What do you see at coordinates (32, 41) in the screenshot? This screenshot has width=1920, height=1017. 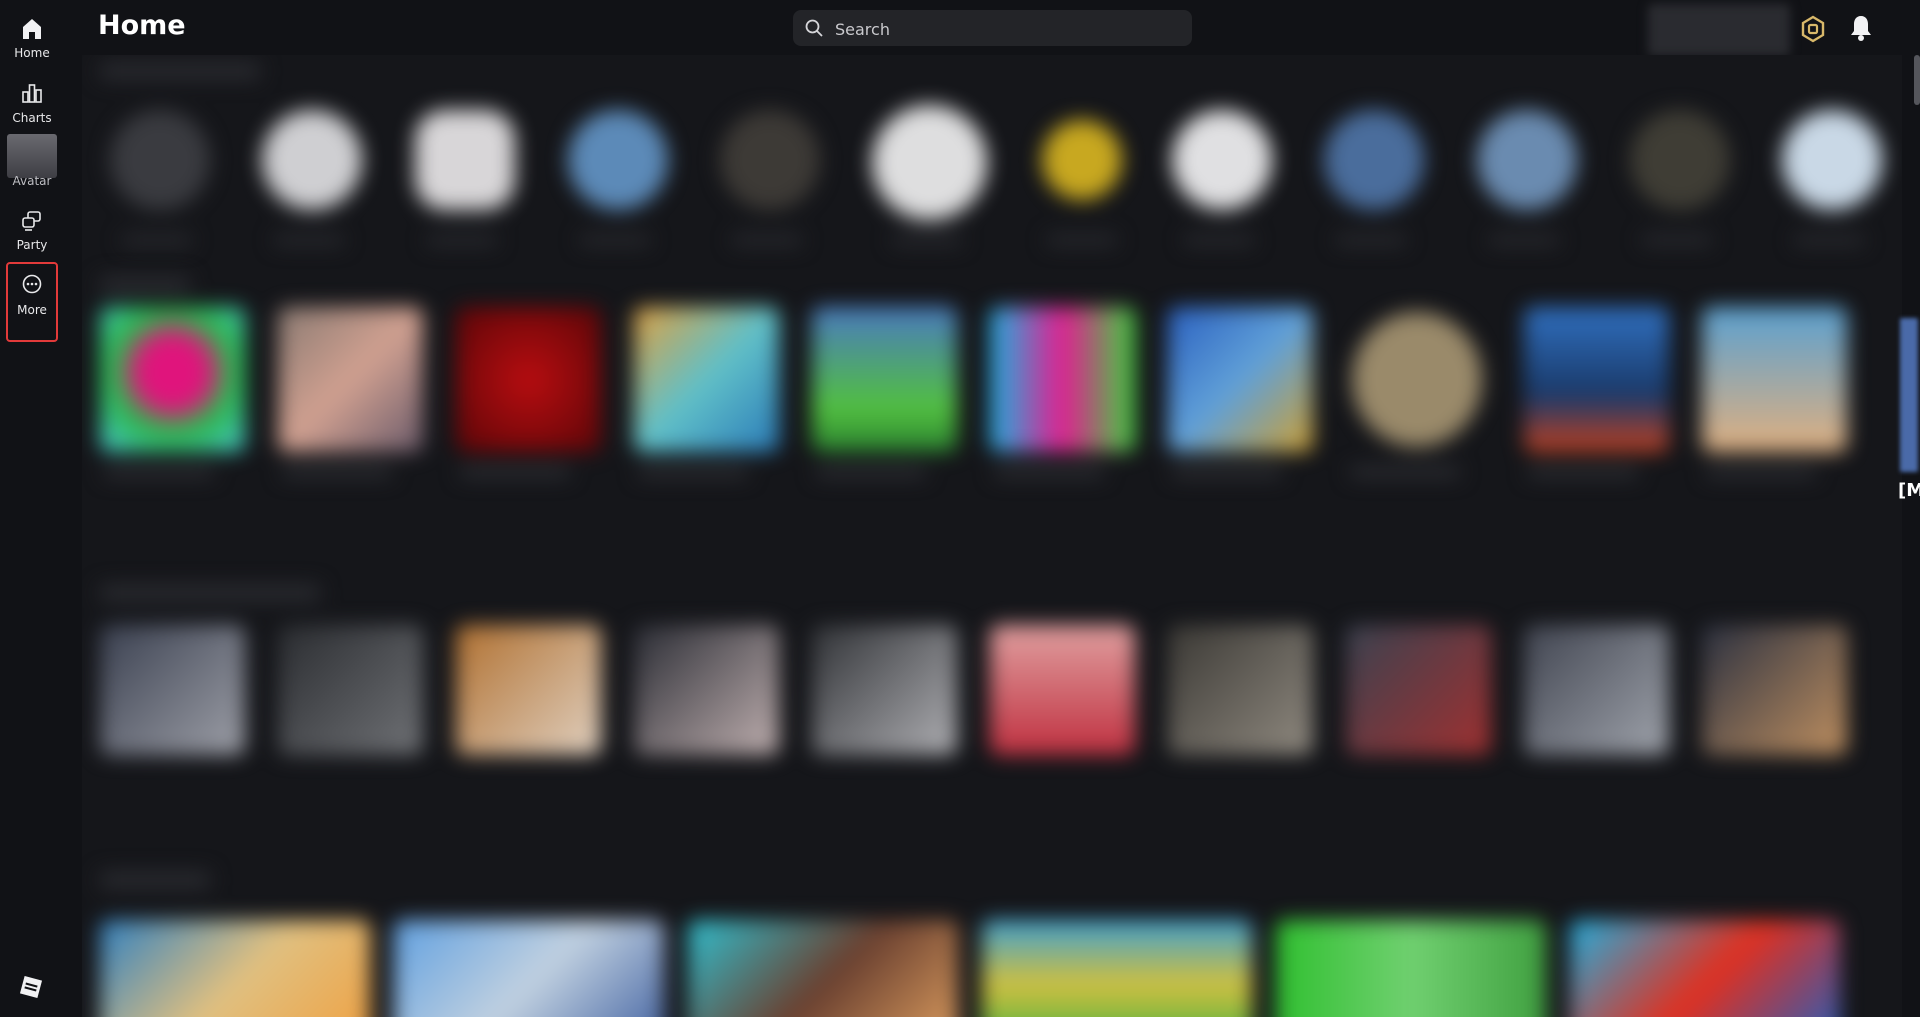 I see `nav-item-home: Home` at bounding box center [32, 41].